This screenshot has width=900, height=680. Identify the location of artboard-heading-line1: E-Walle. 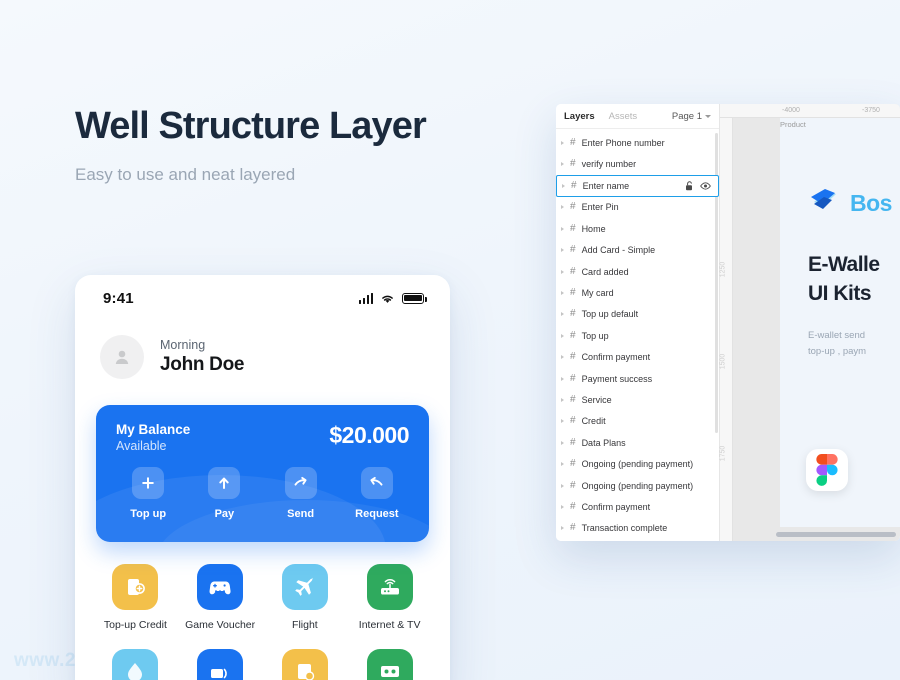
(844, 264).